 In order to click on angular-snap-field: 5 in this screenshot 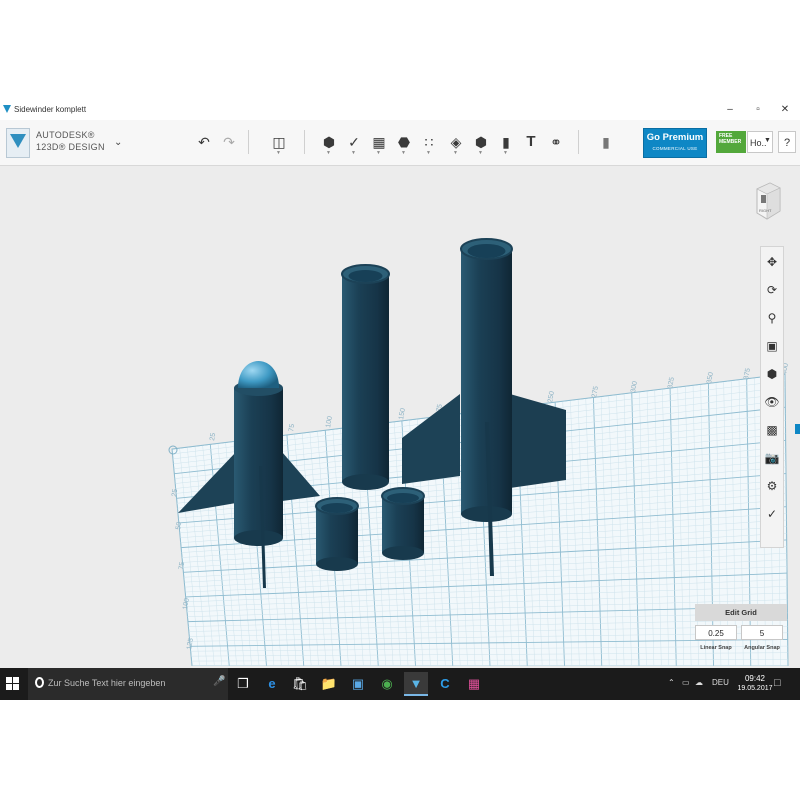, I will do `click(762, 632)`.